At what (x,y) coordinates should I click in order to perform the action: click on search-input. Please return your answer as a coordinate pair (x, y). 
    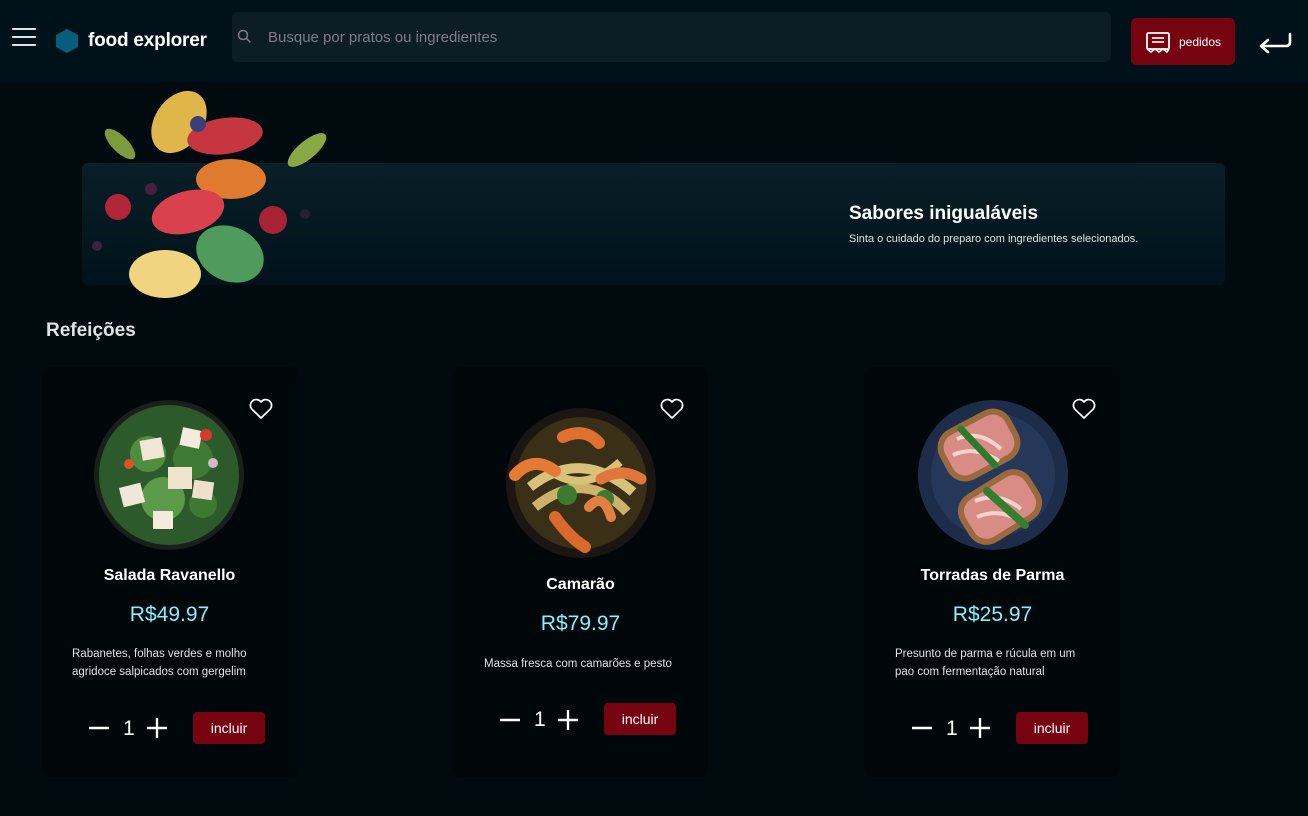
    Looking at the image, I should click on (683, 37).